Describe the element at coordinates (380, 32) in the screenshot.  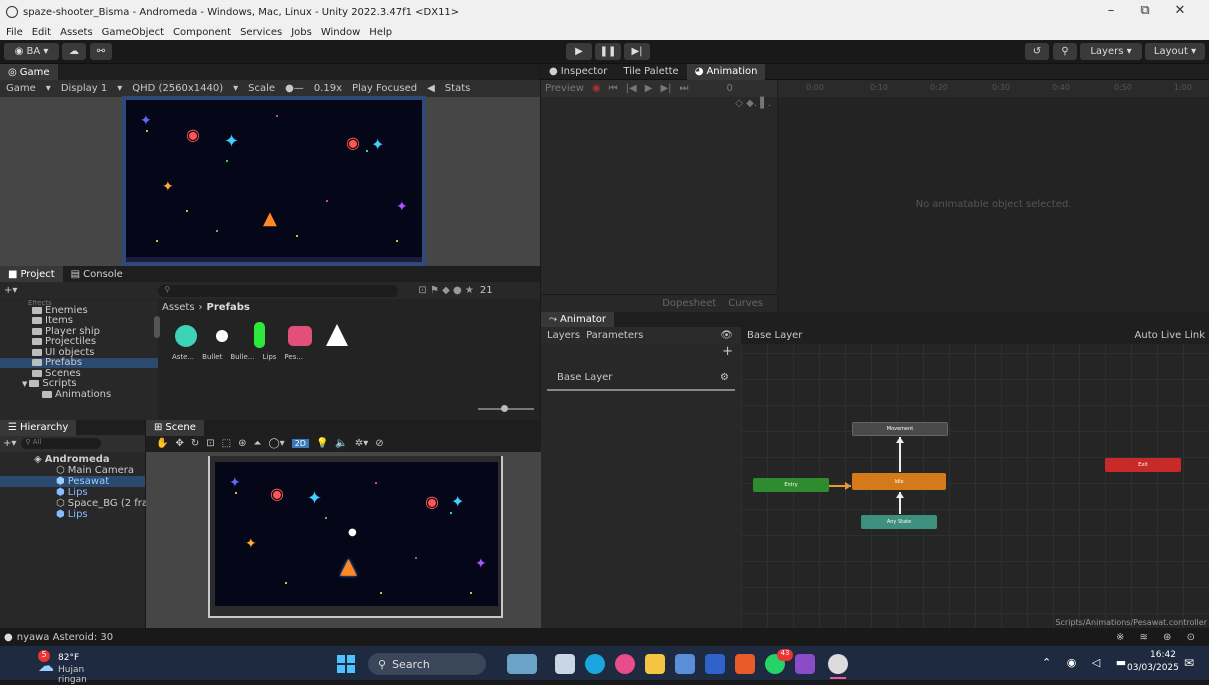
I see `menu-help: Help` at that location.